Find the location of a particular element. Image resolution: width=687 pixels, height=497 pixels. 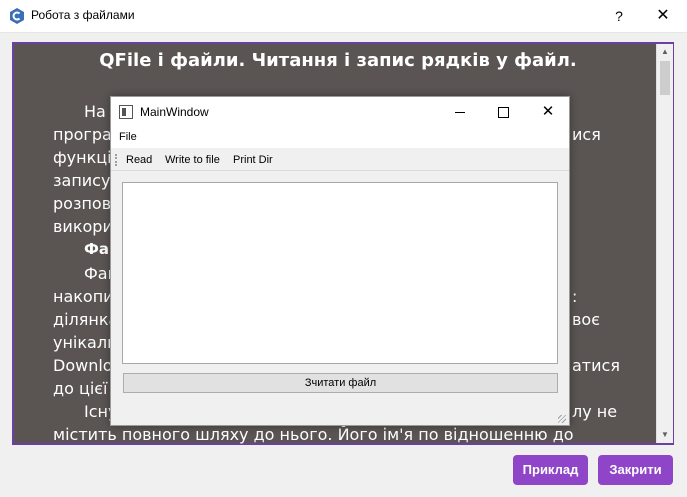

lesson-fragment: воє is located at coordinates (586, 319).